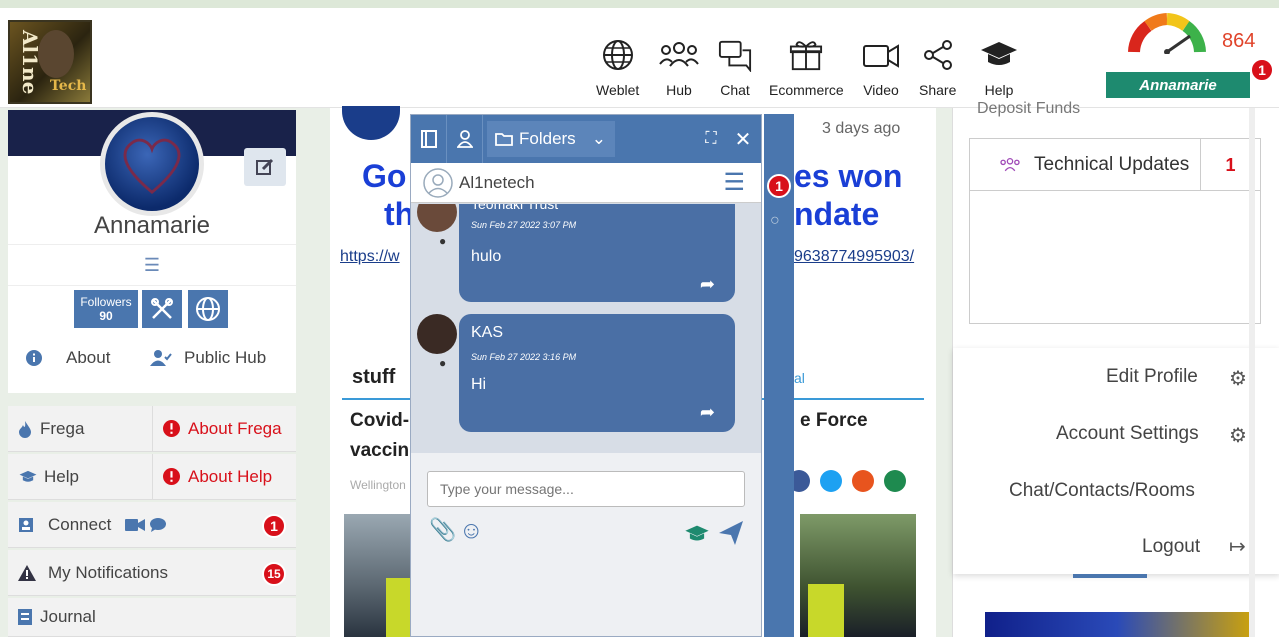 This screenshot has height=637, width=1279. What do you see at coordinates (848, 176) in the screenshot?
I see `post-headline: es won` at bounding box center [848, 176].